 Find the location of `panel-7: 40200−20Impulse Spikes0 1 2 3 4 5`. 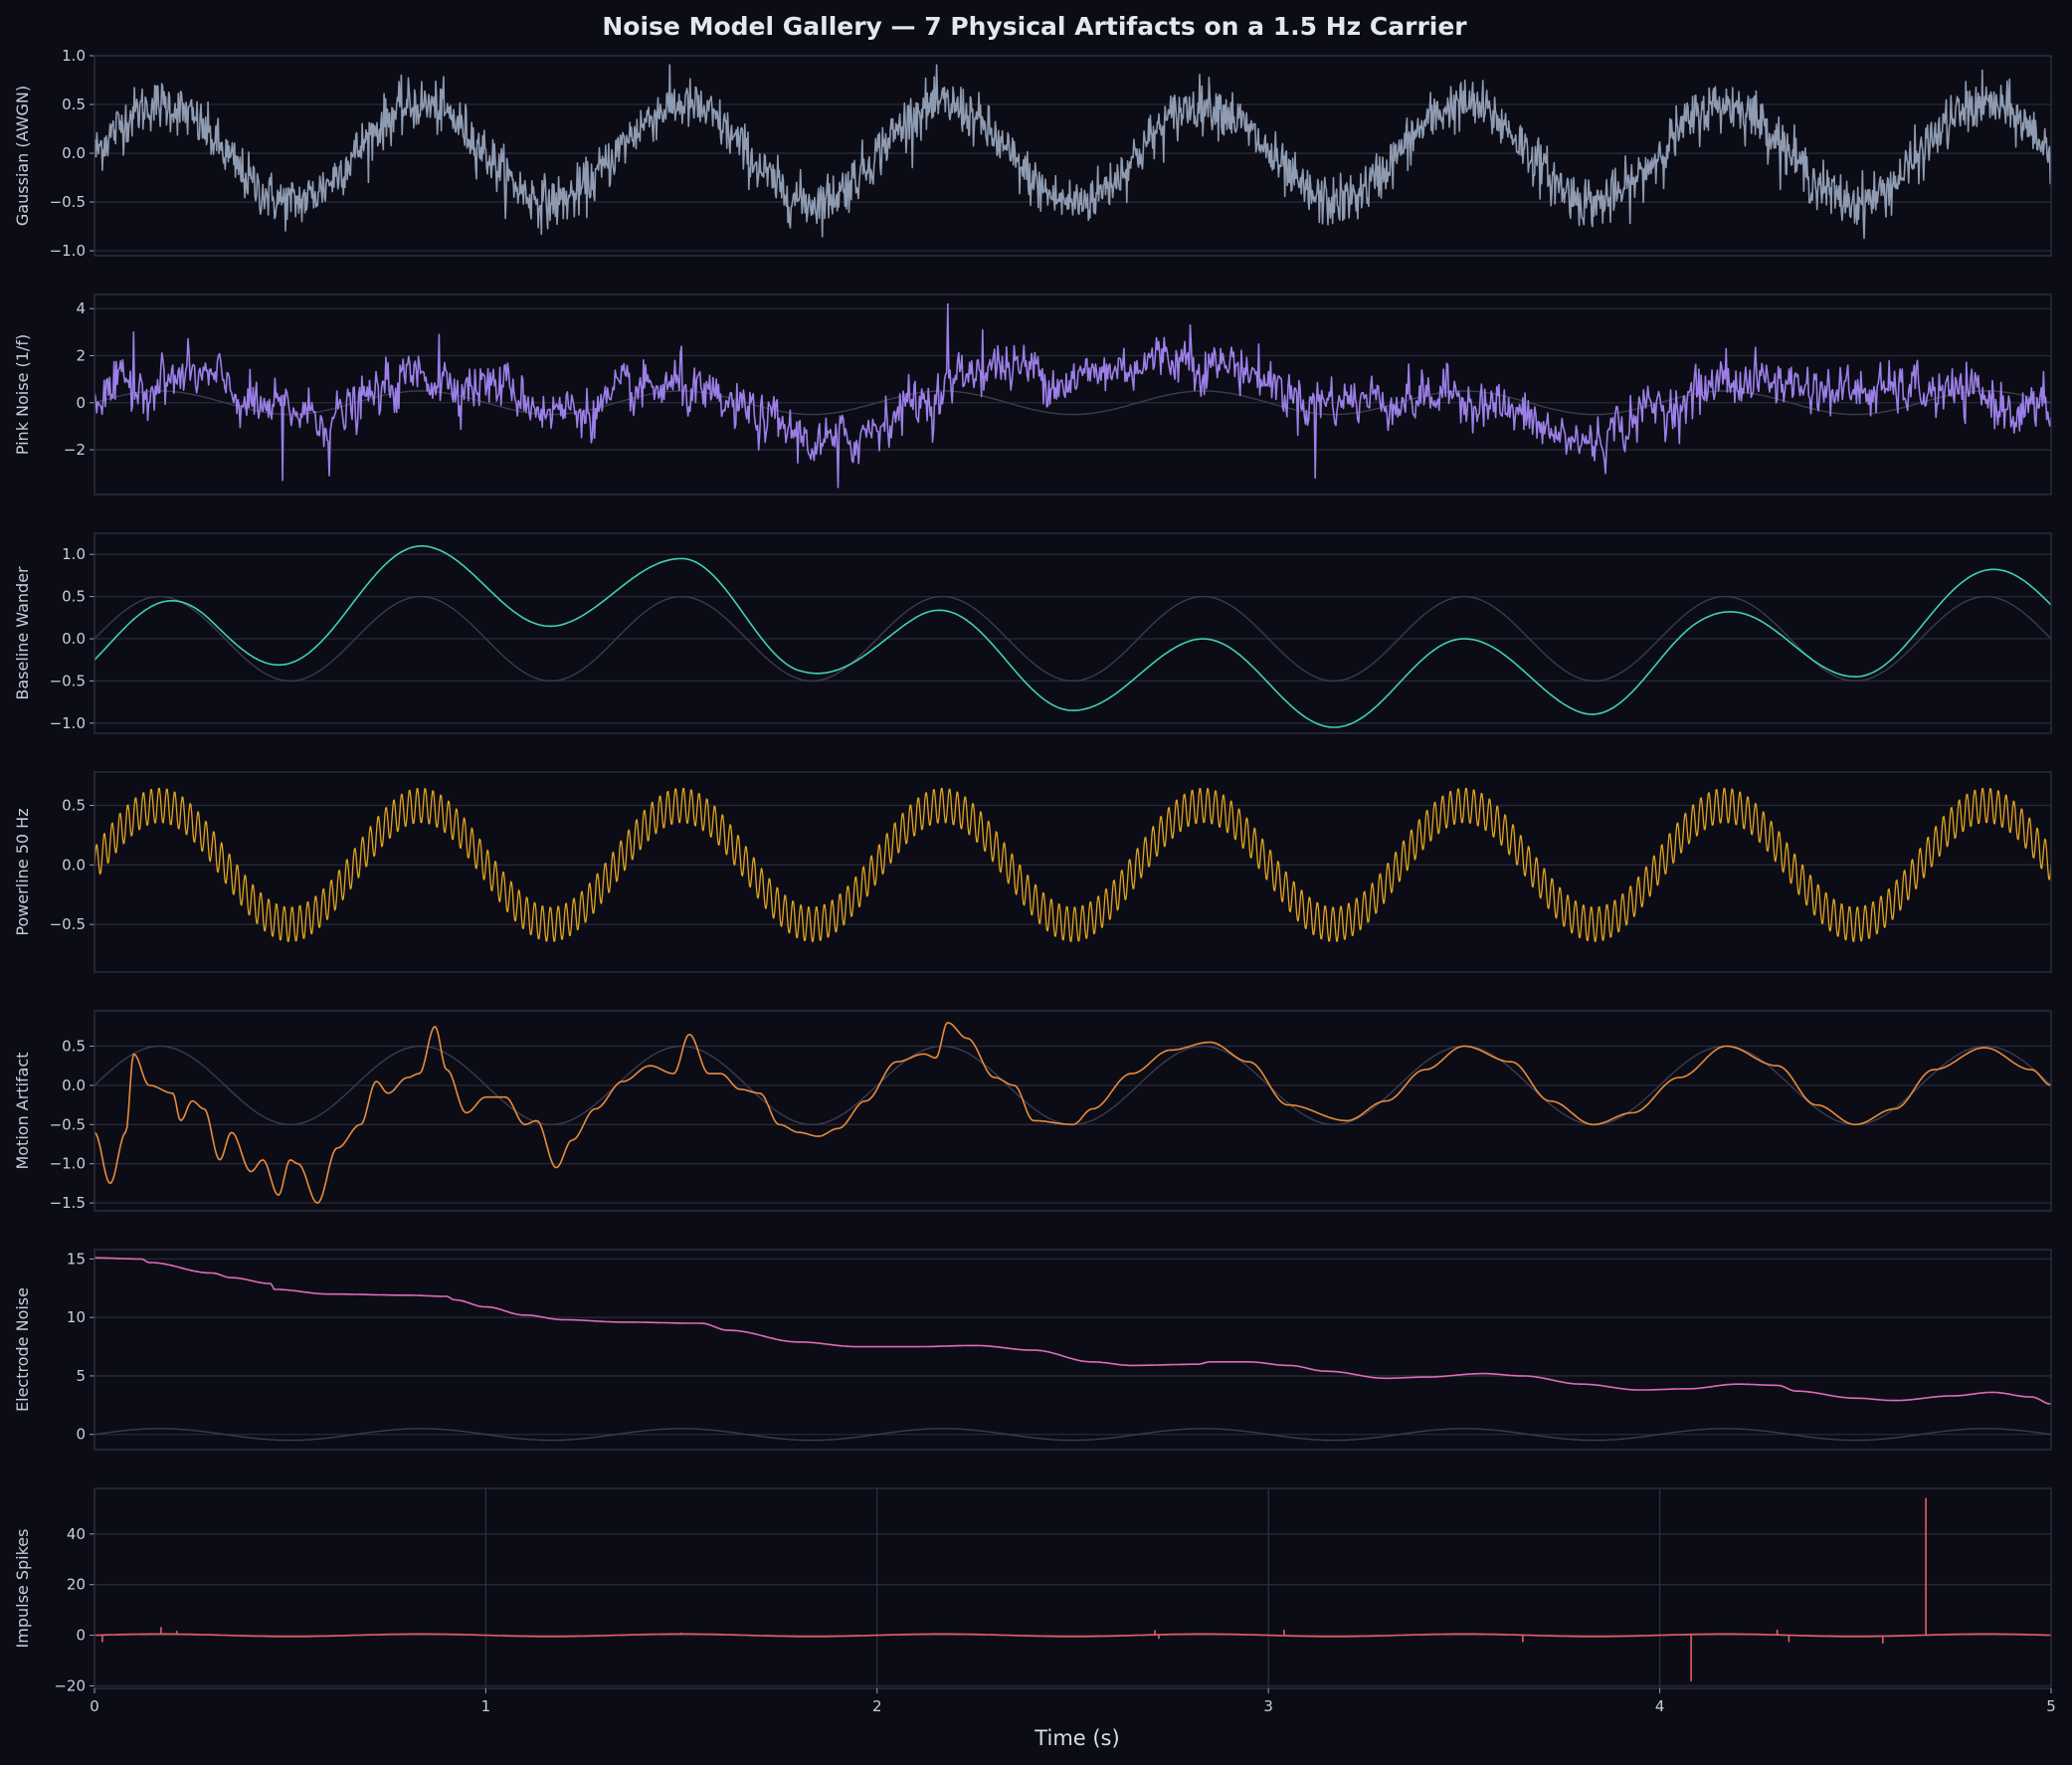

panel-7: 40200−20Impulse Spikes0 1 2 3 4 5 is located at coordinates (1034, 1601).